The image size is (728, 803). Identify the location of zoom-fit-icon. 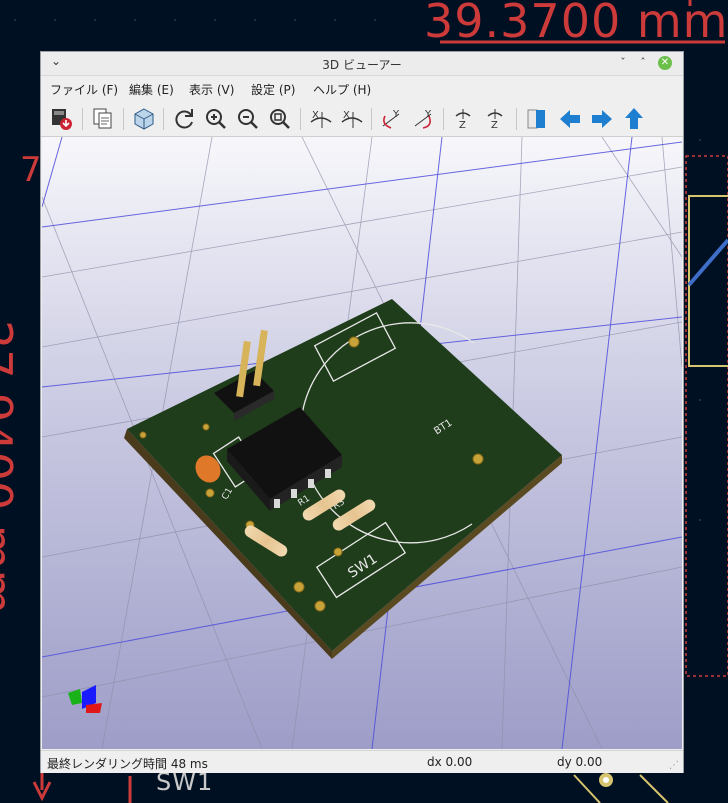
(280, 119).